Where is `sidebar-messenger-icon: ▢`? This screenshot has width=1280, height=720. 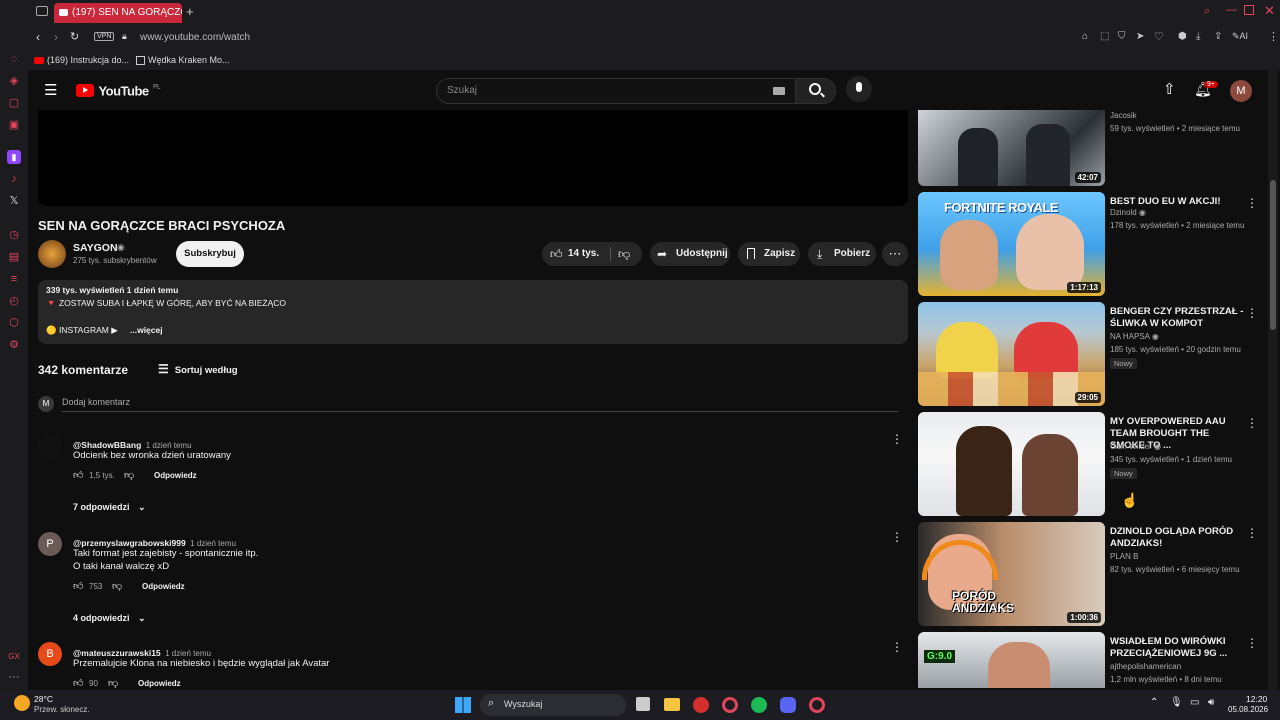
sidebar-messenger-icon: ▢ is located at coordinates (14, 103).